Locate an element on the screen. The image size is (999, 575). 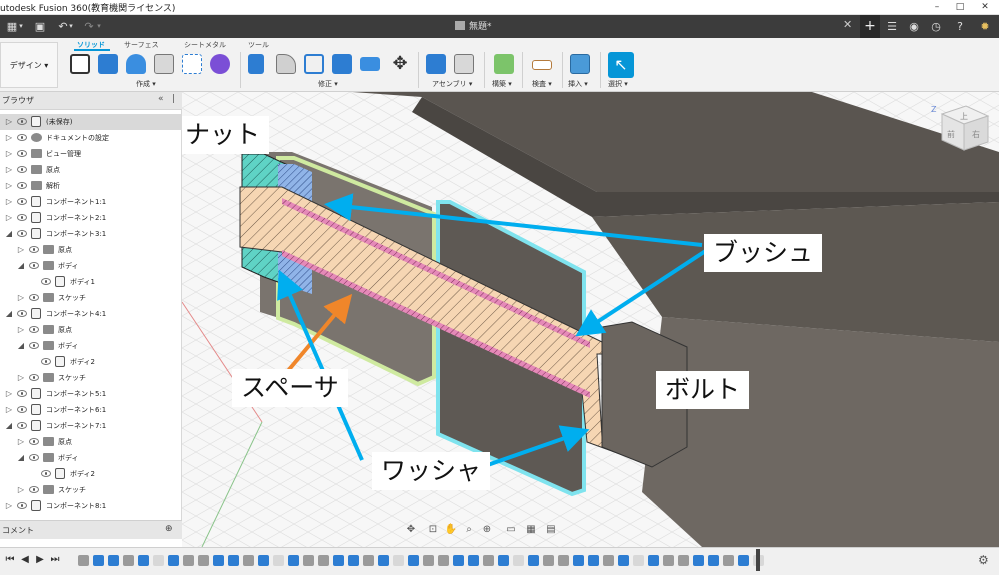
user-avatar: ✹ is located at coordinates (985, 26).